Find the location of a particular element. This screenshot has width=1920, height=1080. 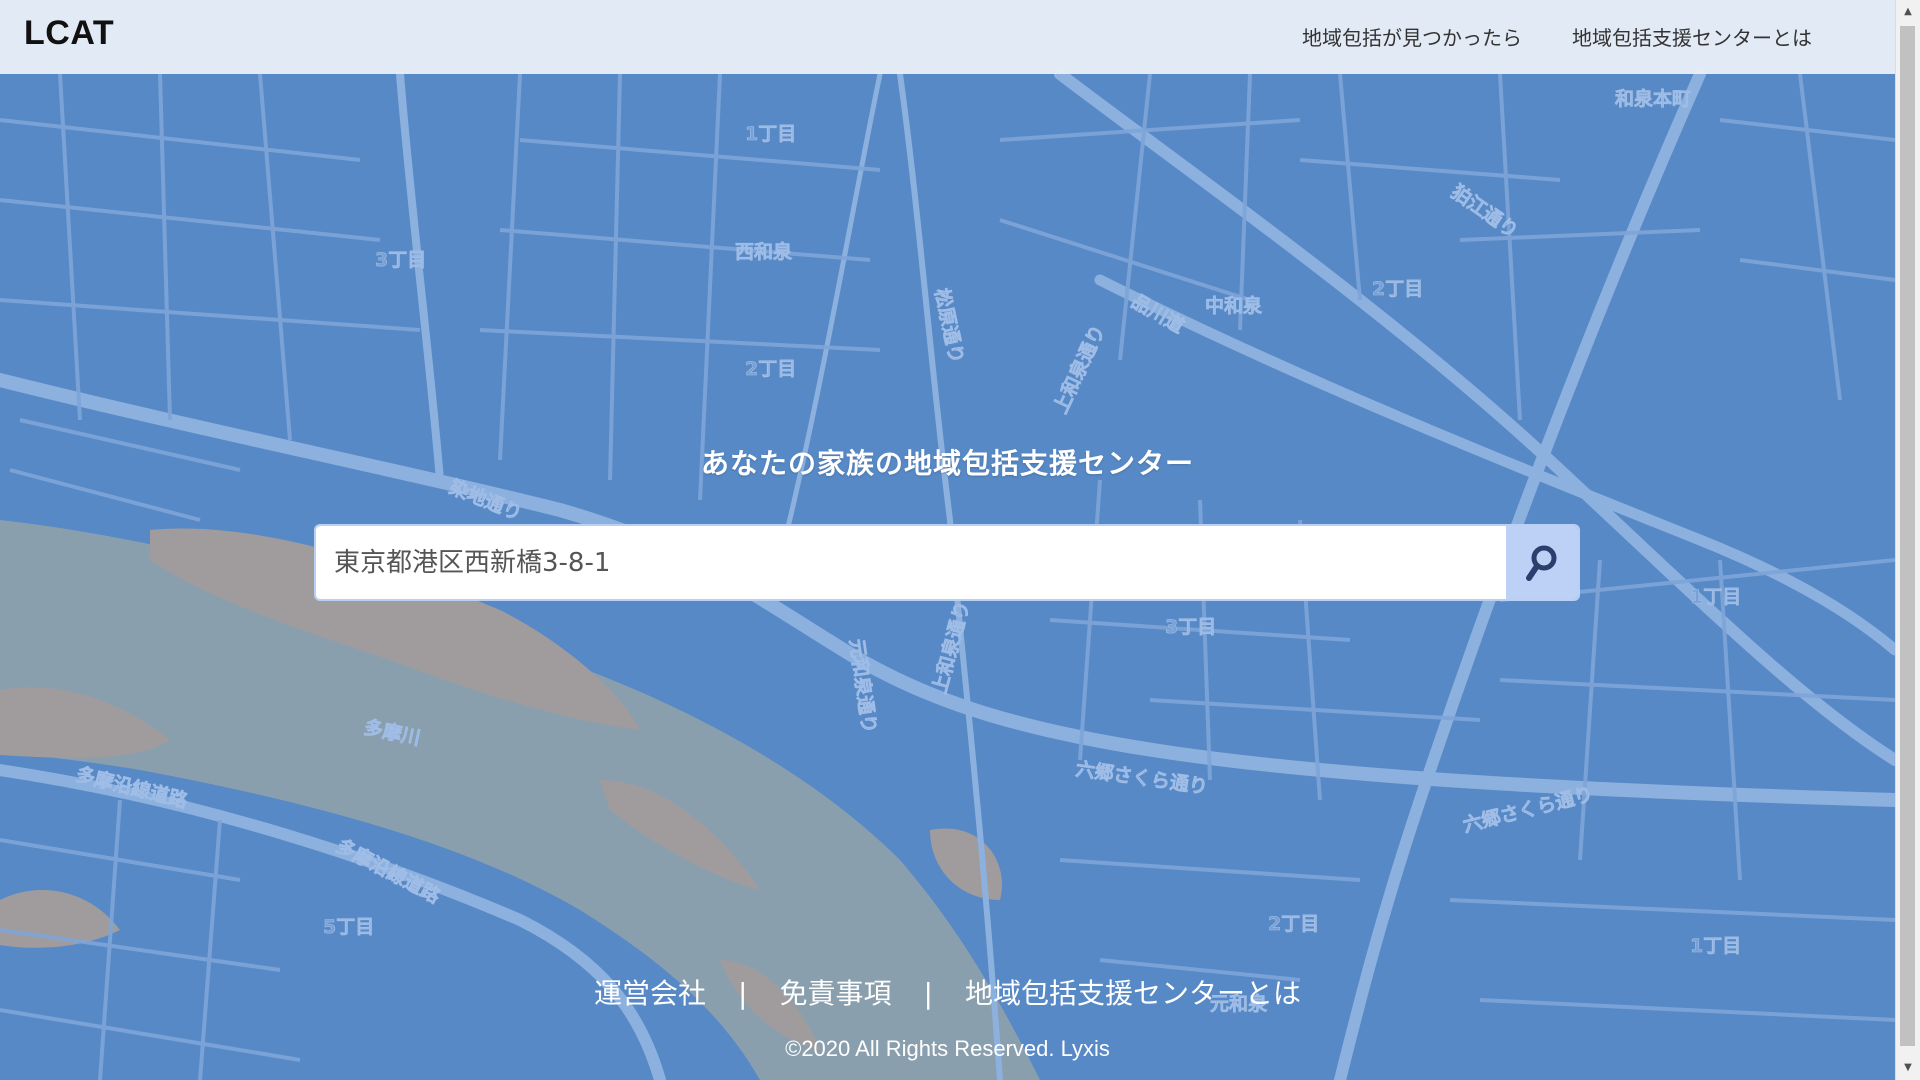

footer-link-company: 運営会社 is located at coordinates (650, 992).